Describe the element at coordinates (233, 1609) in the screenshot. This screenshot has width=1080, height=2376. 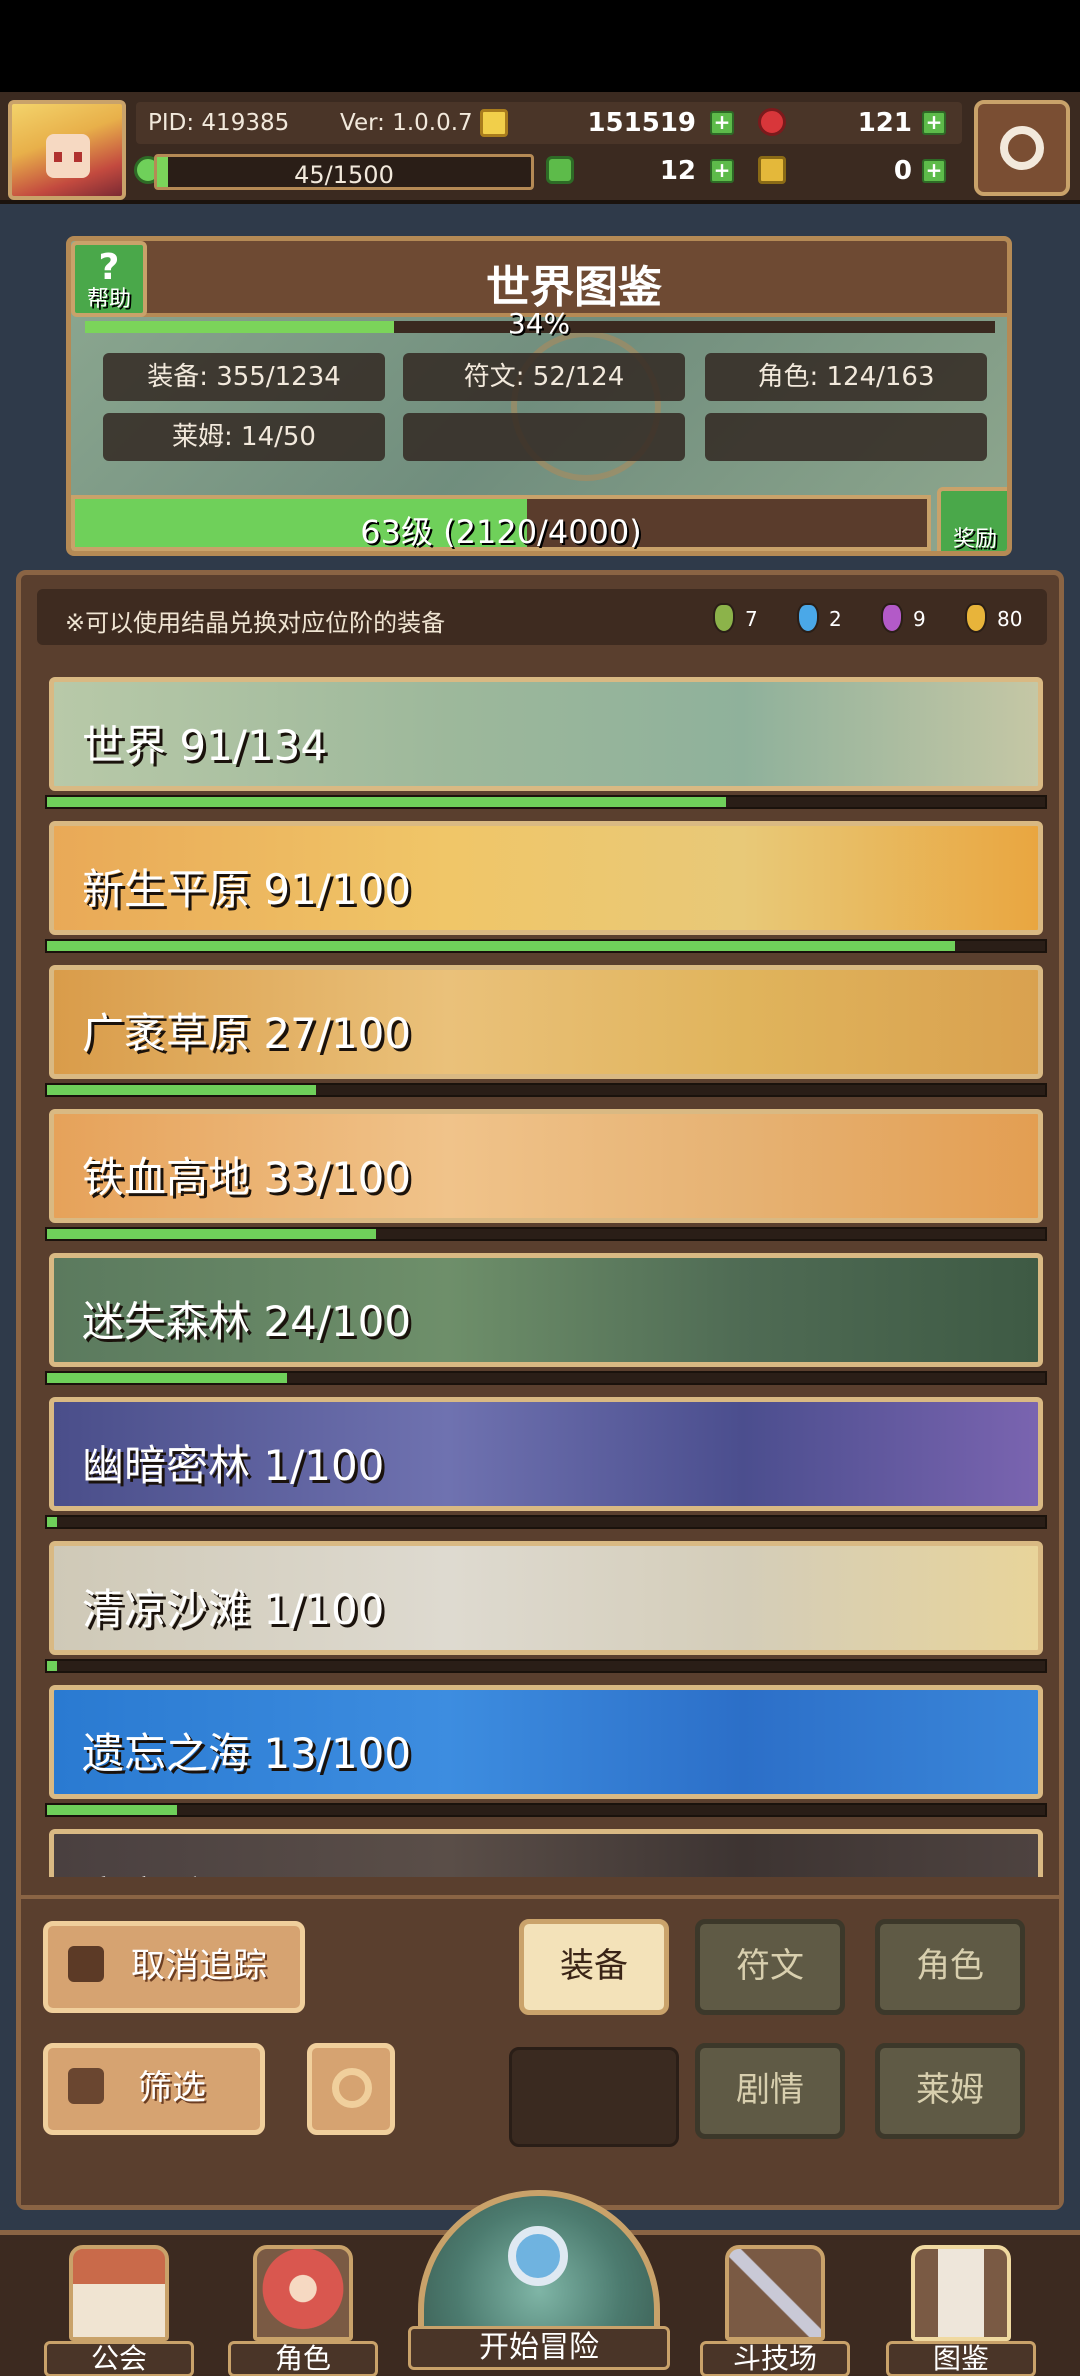
I see `region-name: 清凉沙滩 1/100` at that location.